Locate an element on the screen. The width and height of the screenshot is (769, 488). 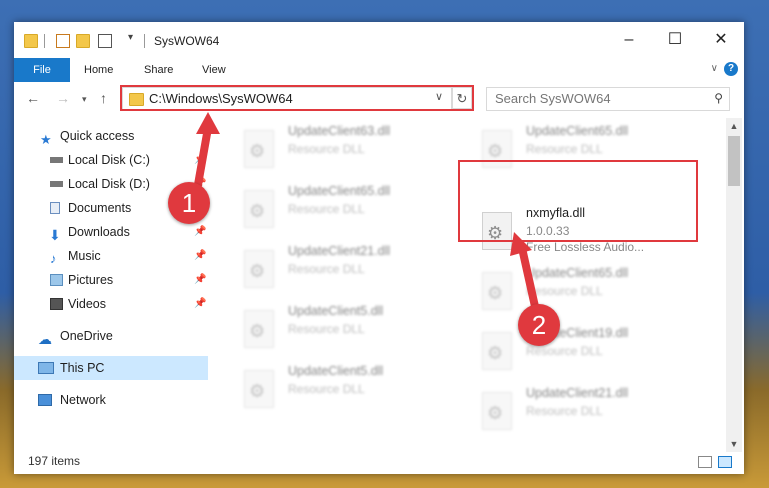
tab-file: File is located at coordinates (42, 70).